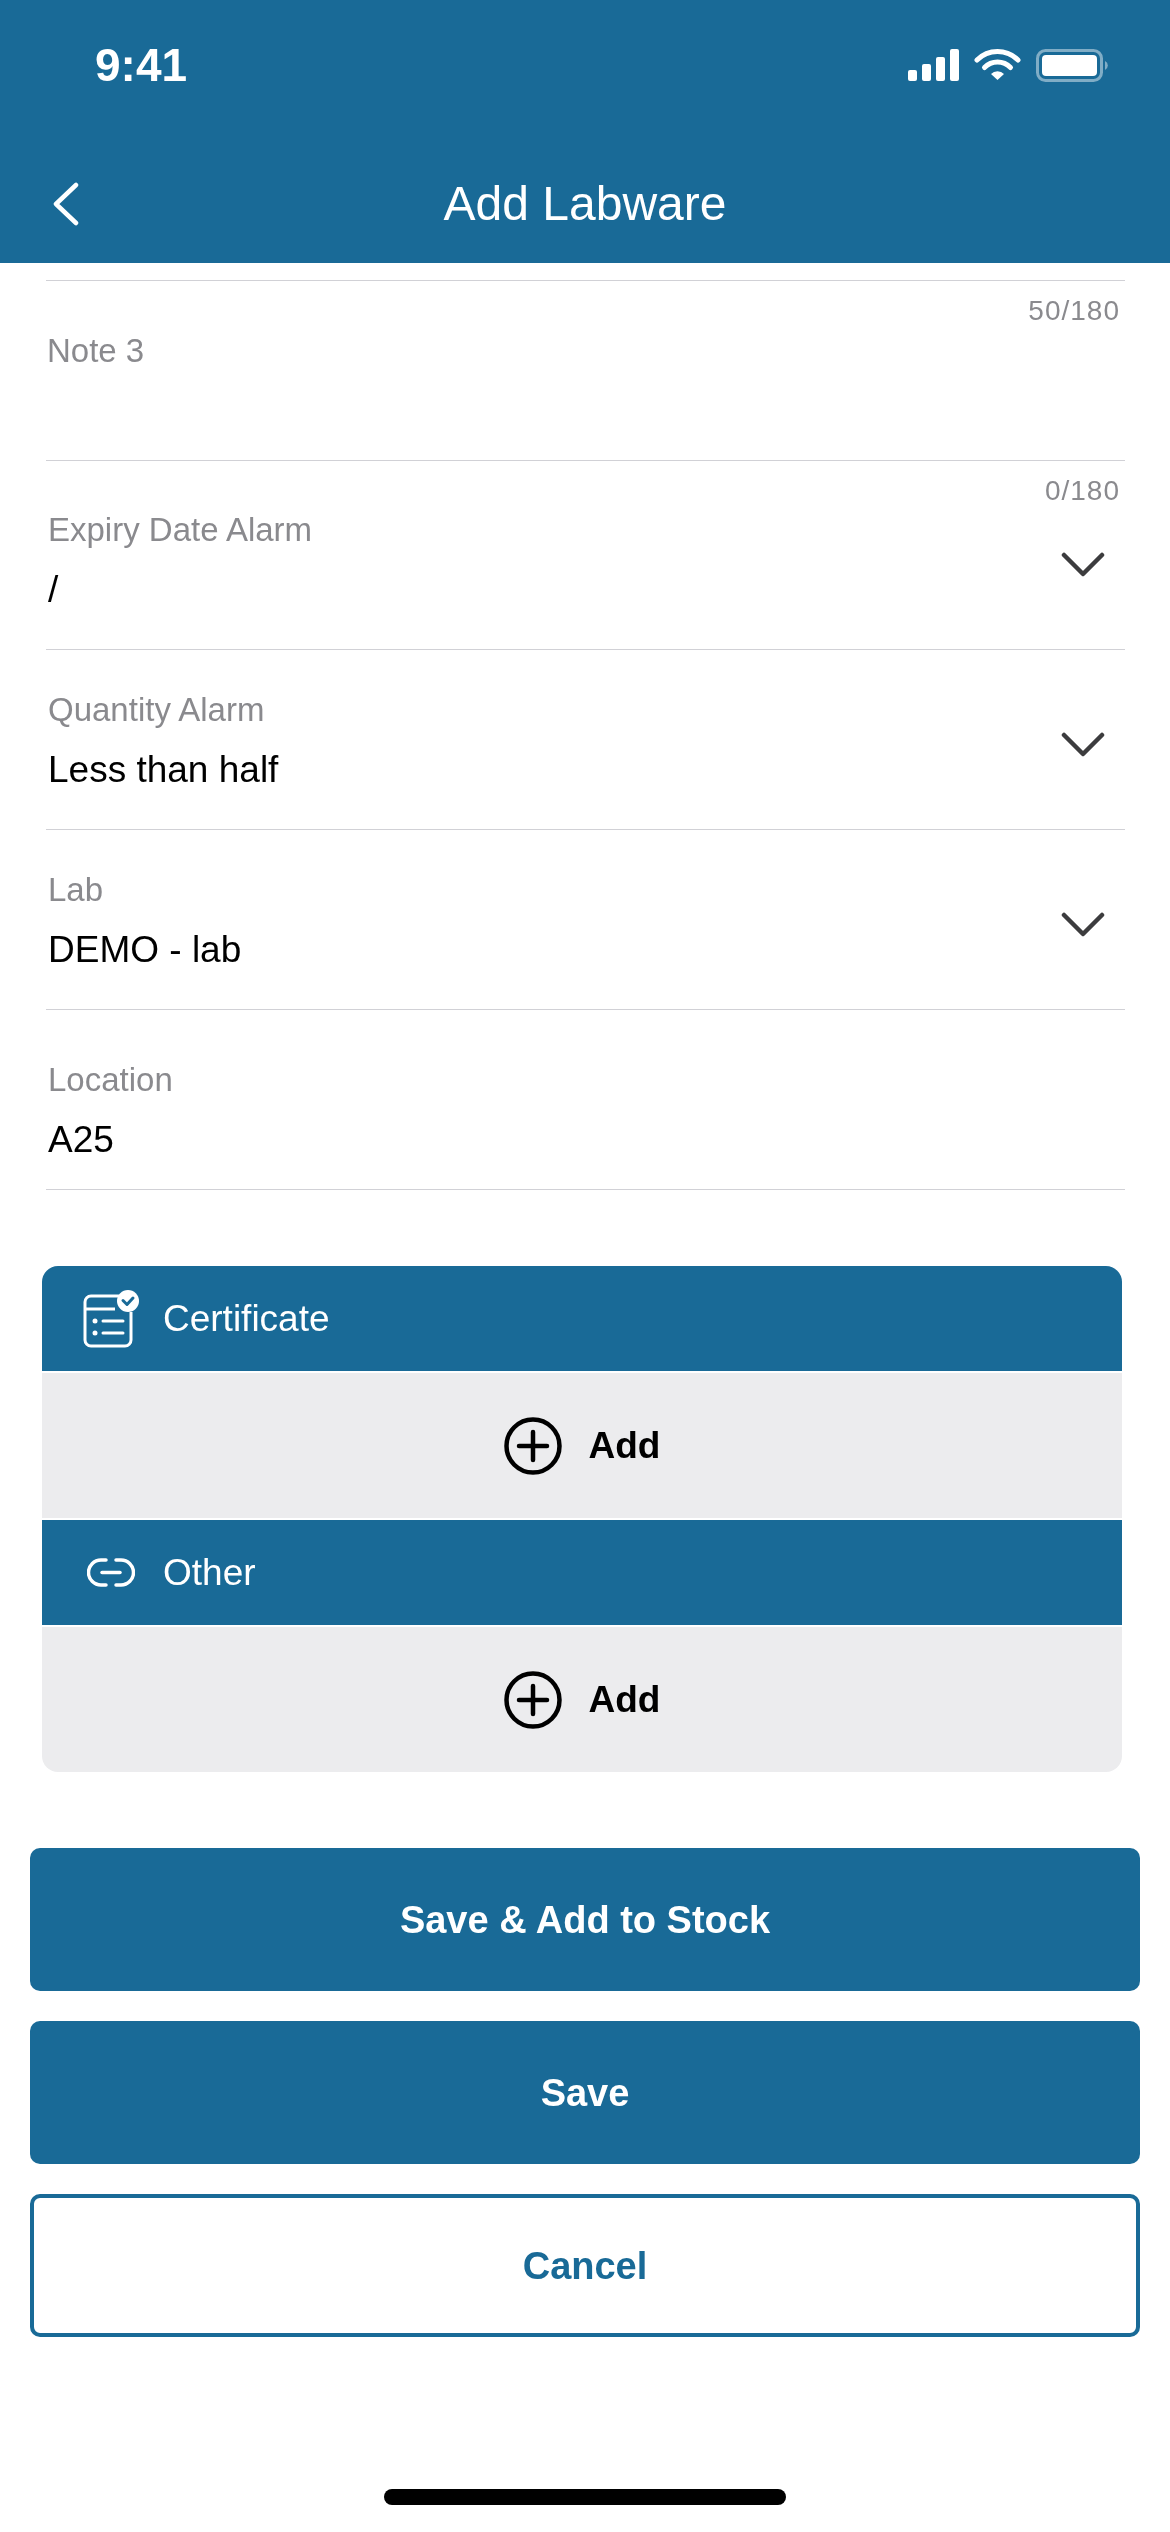 Image resolution: width=1170 pixels, height=2532 pixels. What do you see at coordinates (76, 890) in the screenshot?
I see `field-label: Lab` at bounding box center [76, 890].